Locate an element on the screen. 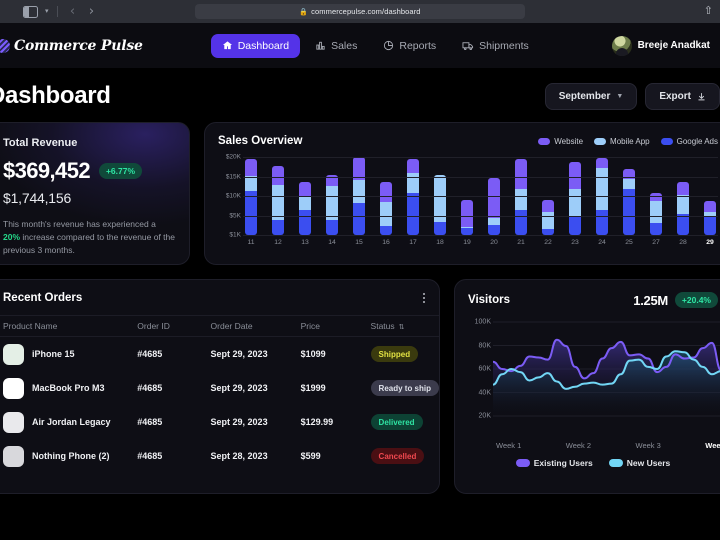  legend-item-1: New Users is located at coordinates (639, 463).